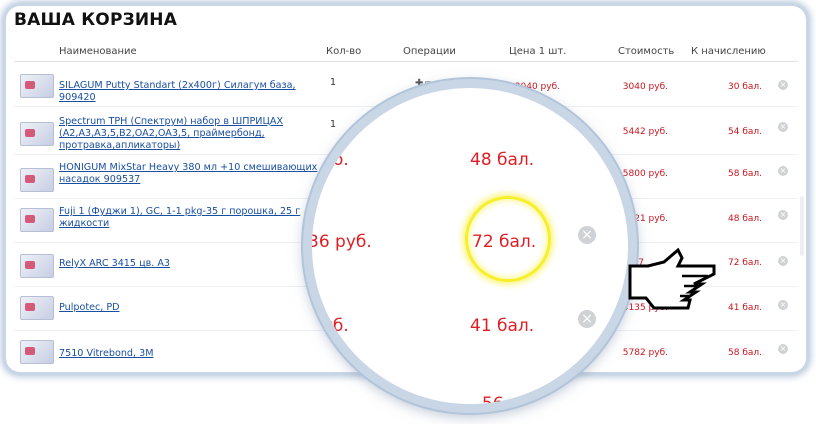 Image resolution: width=816 pixels, height=424 pixels. Describe the element at coordinates (493, 399) in the screenshot. I see `magnified-bonus: 56` at that location.